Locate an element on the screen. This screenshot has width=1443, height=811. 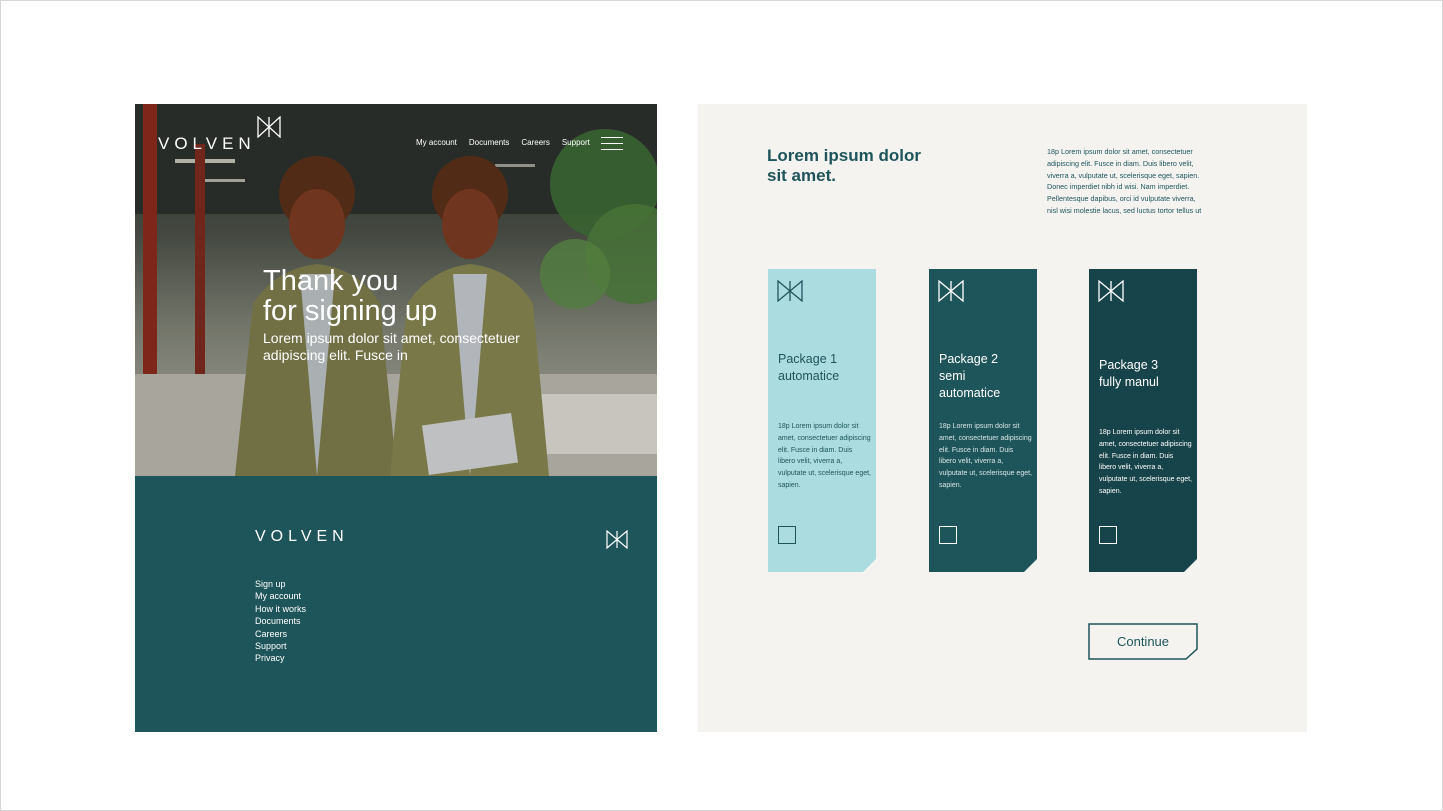
package-title: Package 2 semi automatice is located at coordinates (986, 376).